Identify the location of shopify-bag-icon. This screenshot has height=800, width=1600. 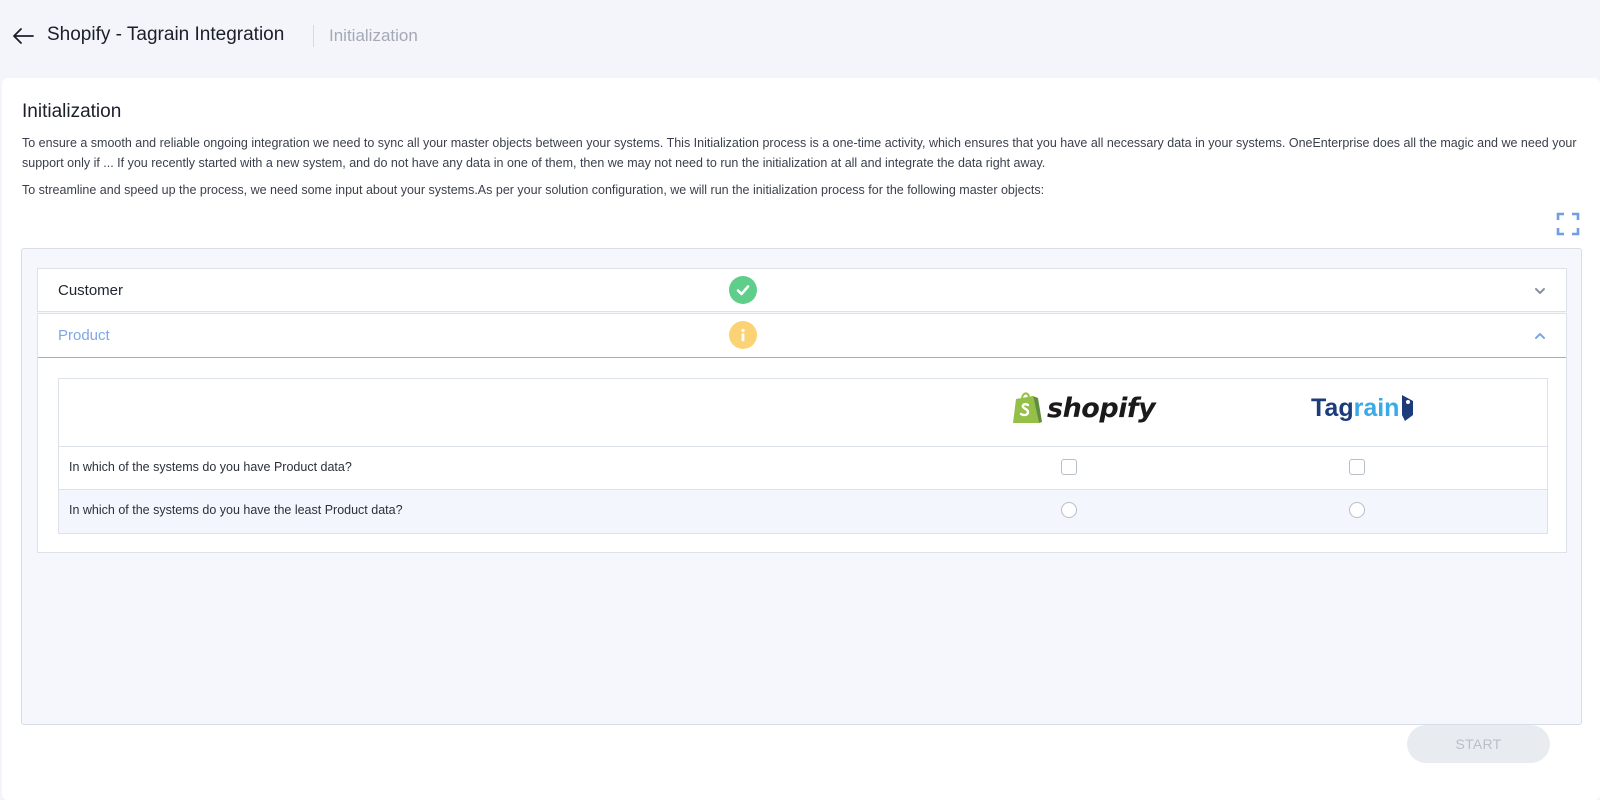
(1027, 407).